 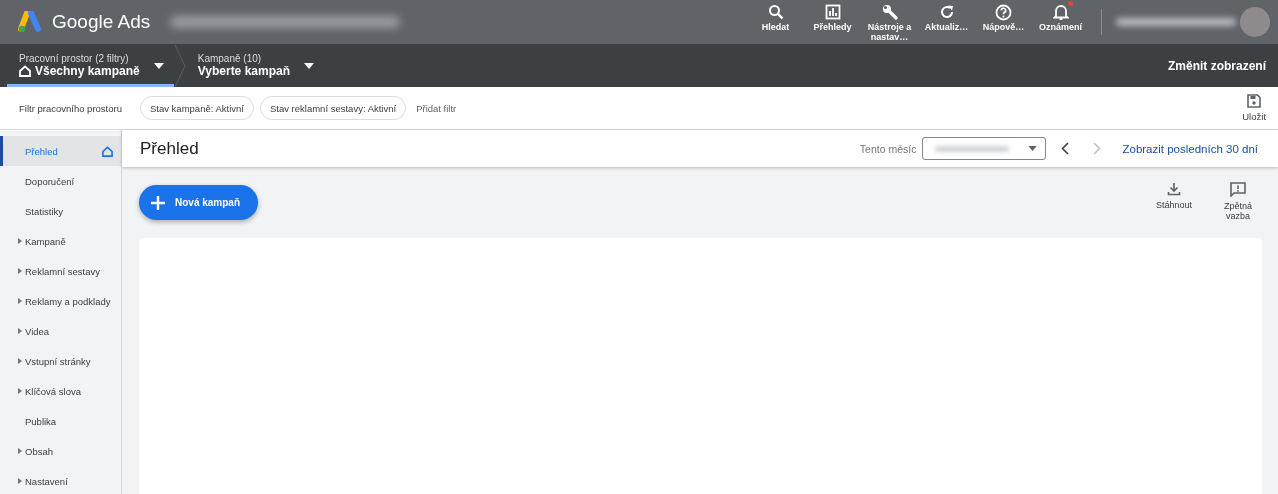 I want to click on breadcrumb-picker: Kampaně (10) Vyberte kampaň, so click(x=254, y=65).